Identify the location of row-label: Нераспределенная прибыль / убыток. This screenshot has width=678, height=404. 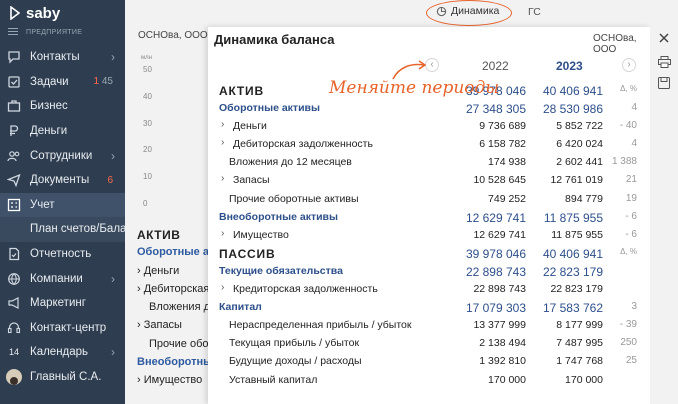
(320, 325).